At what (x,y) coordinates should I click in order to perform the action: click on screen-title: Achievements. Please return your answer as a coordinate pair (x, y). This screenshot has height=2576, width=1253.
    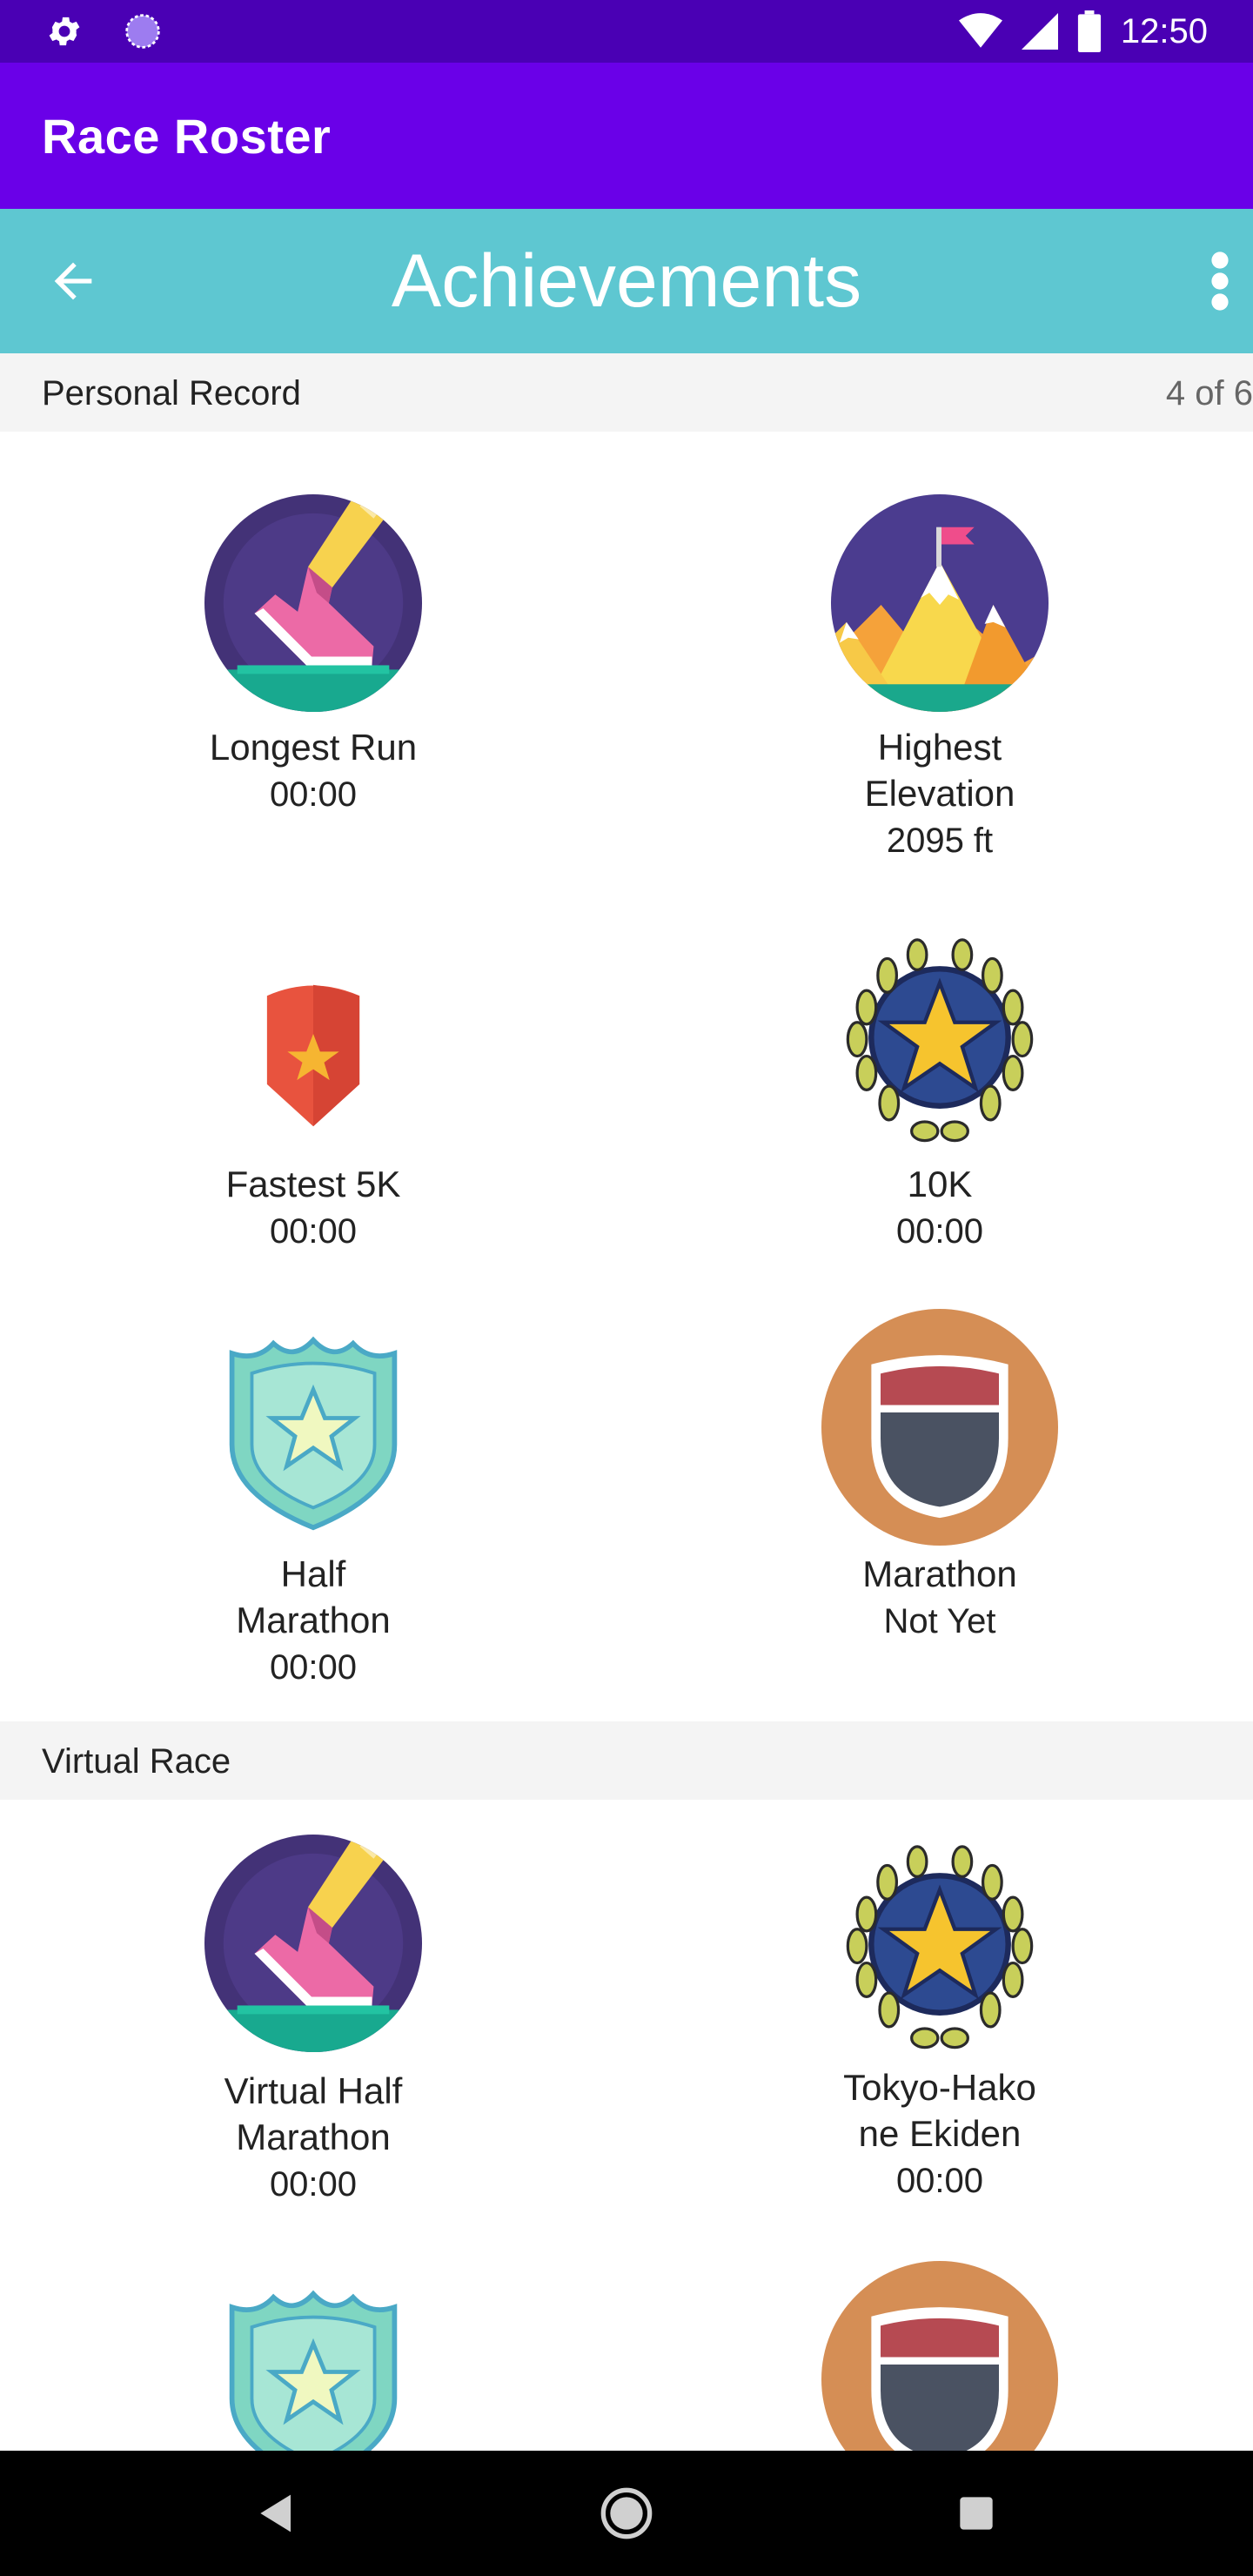
    Looking at the image, I should click on (626, 281).